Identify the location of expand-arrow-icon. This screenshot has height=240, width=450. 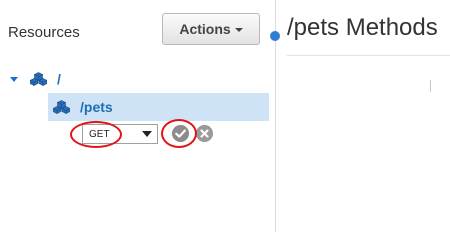
(14, 79).